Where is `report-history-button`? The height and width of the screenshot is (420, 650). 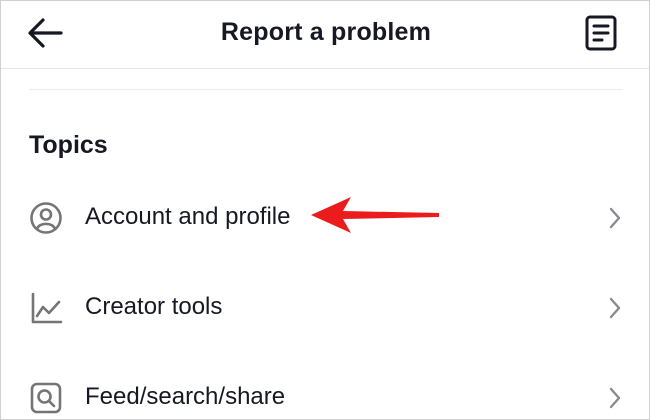
report-history-button is located at coordinates (601, 33).